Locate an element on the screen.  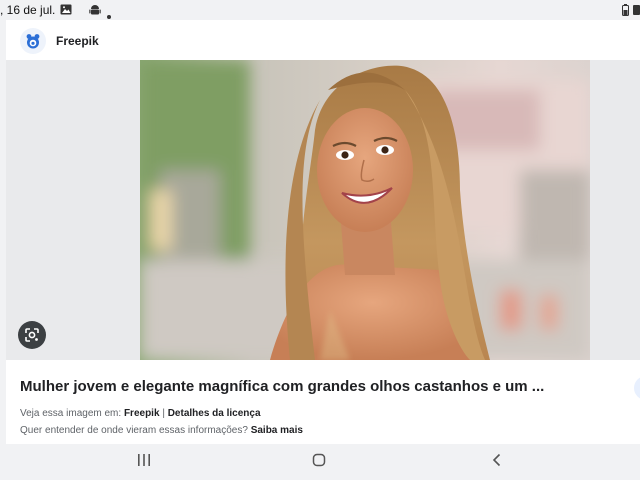
battery-saver-icon is located at coordinates (625, 11).